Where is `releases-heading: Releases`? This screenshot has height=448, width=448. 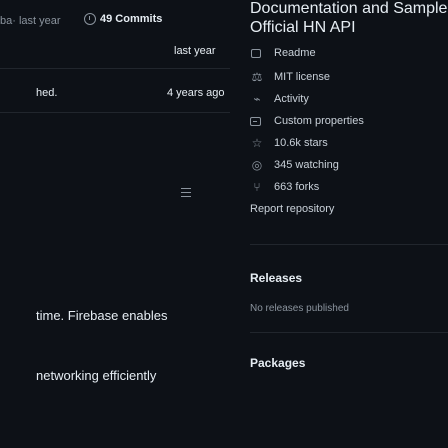 releases-heading: Releases is located at coordinates (276, 278).